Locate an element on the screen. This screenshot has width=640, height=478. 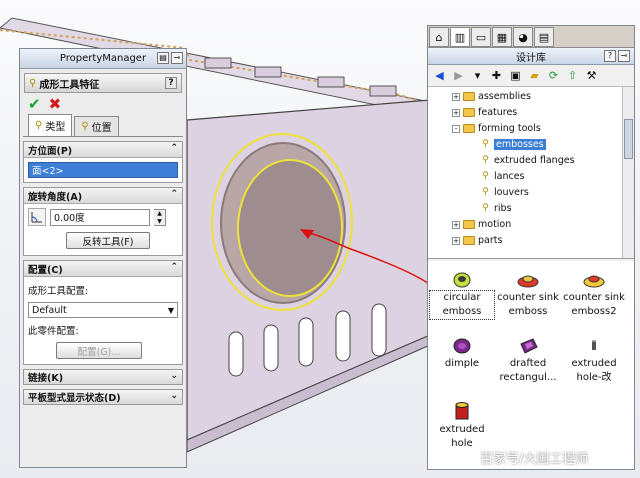
rotation-group-header: 旋转角度(A) ⌃ is located at coordinates (103, 196).